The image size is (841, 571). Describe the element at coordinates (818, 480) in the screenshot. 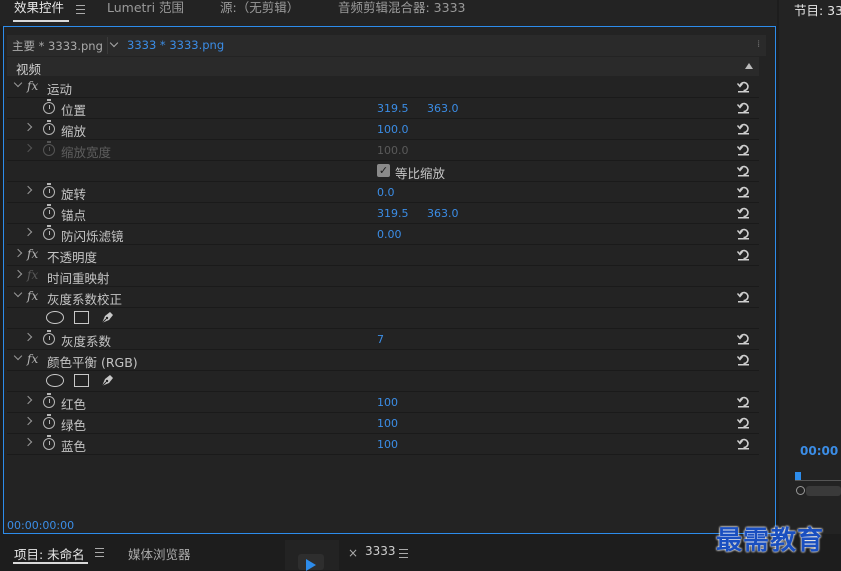

I see `time-ruler` at that location.